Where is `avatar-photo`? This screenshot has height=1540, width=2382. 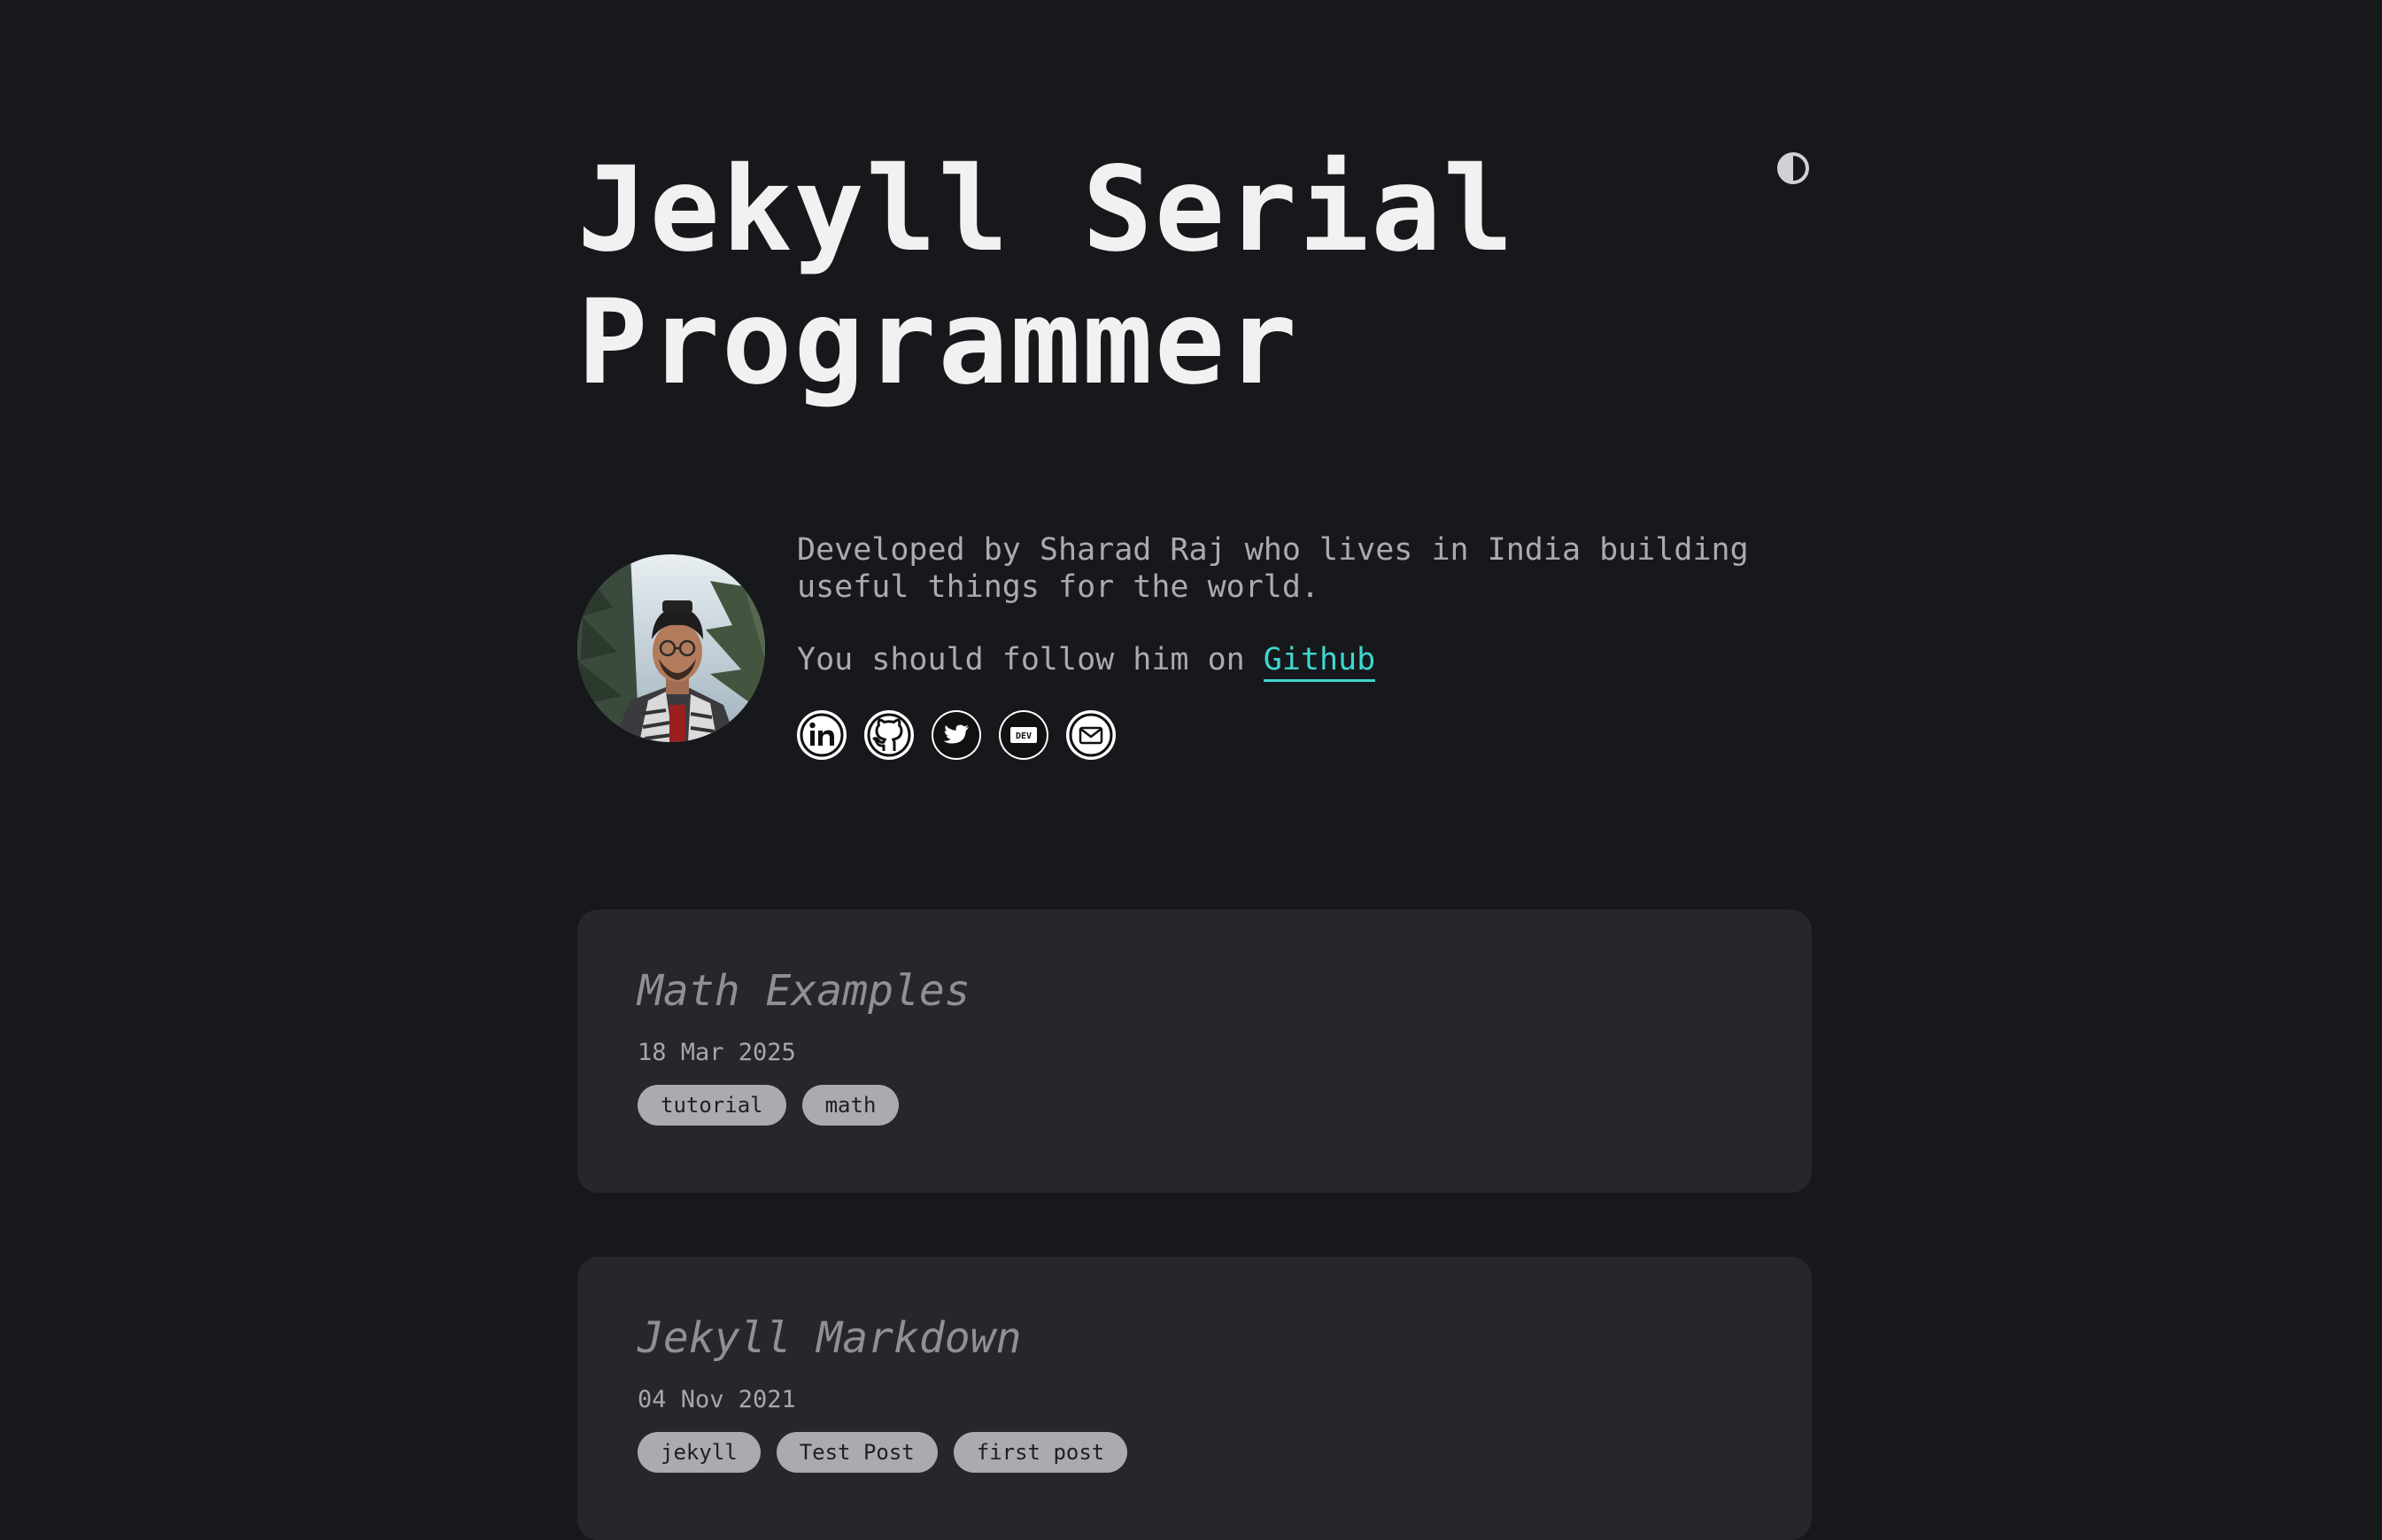 avatar-photo is located at coordinates (671, 648).